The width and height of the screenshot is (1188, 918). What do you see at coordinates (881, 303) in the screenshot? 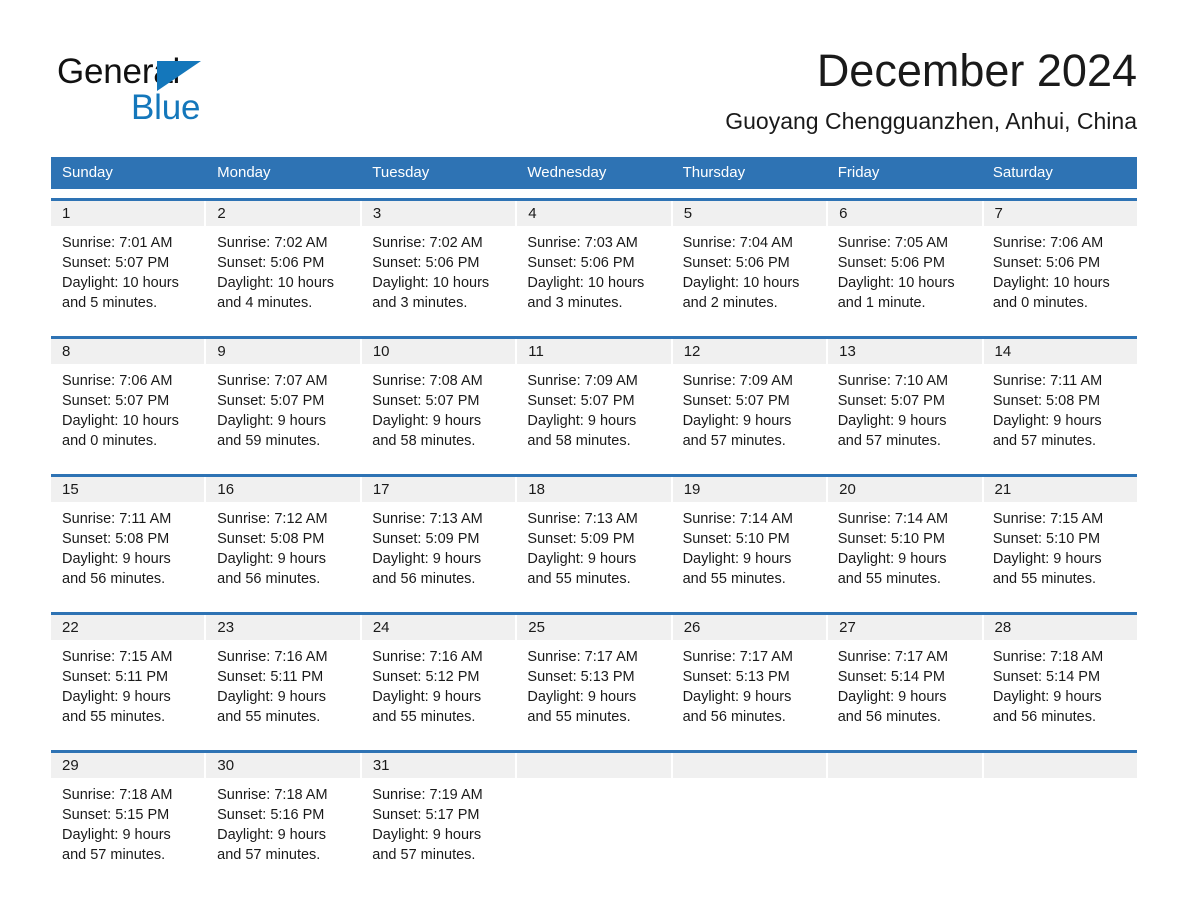
I see `daylight-text-line2: and 1 minute.` at bounding box center [881, 303].